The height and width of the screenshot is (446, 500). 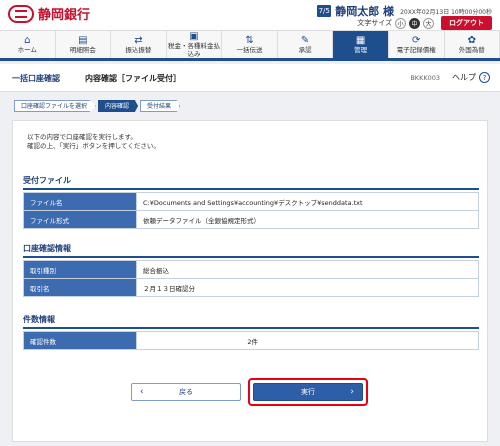 What do you see at coordinates (138, 40) in the screenshot?
I see `transfer-icon: ⇄` at bounding box center [138, 40].